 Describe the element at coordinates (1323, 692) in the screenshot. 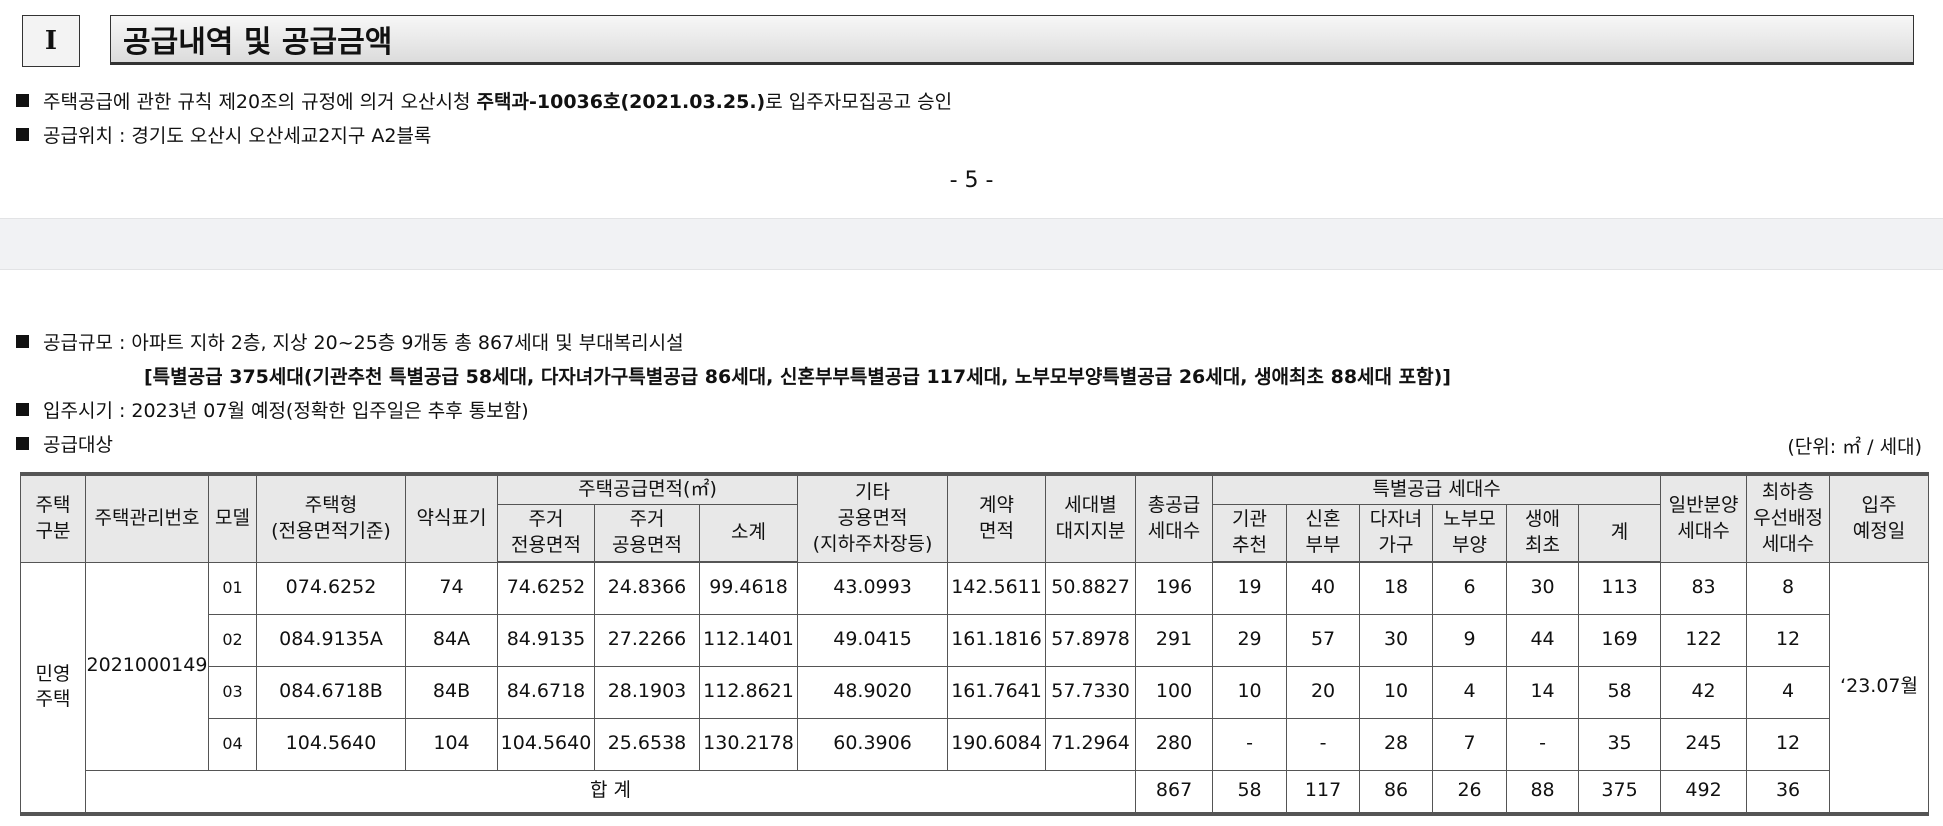

I see `cell-newlywed: 20` at that location.